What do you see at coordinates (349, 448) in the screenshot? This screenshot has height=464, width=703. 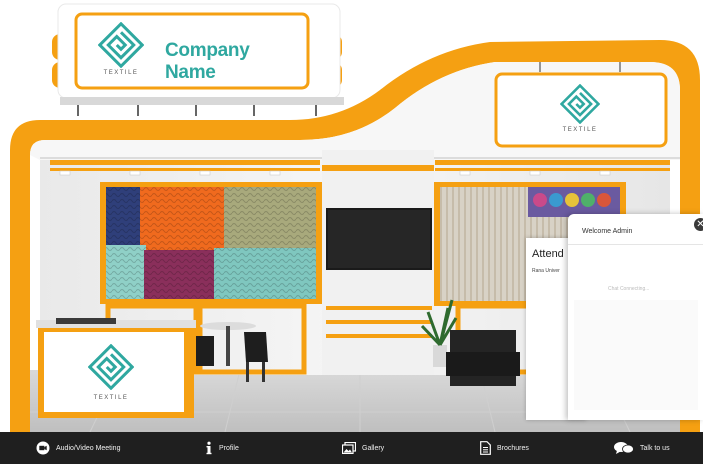 I see `gallery-icon` at bounding box center [349, 448].